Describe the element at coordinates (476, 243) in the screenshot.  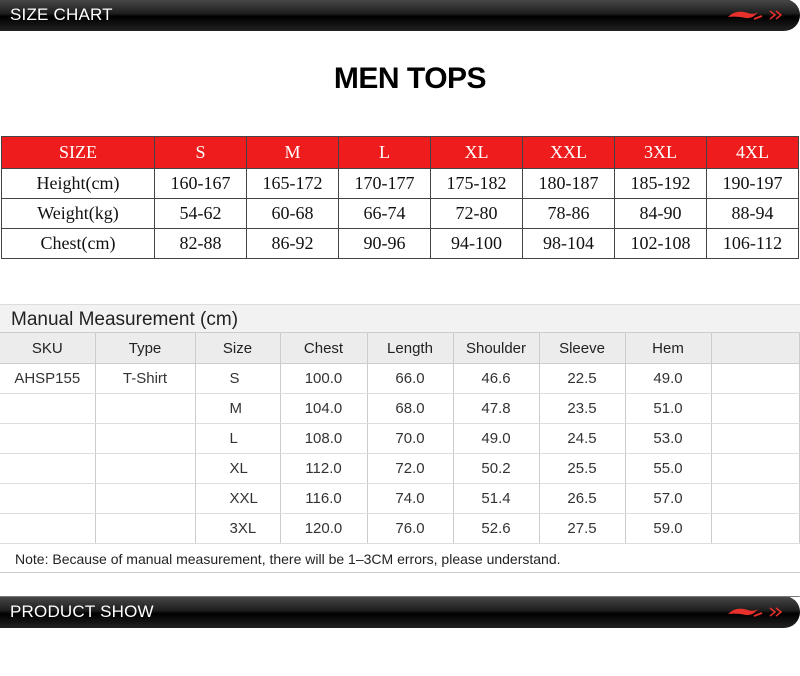
I see `table-cell: 94-100` at that location.